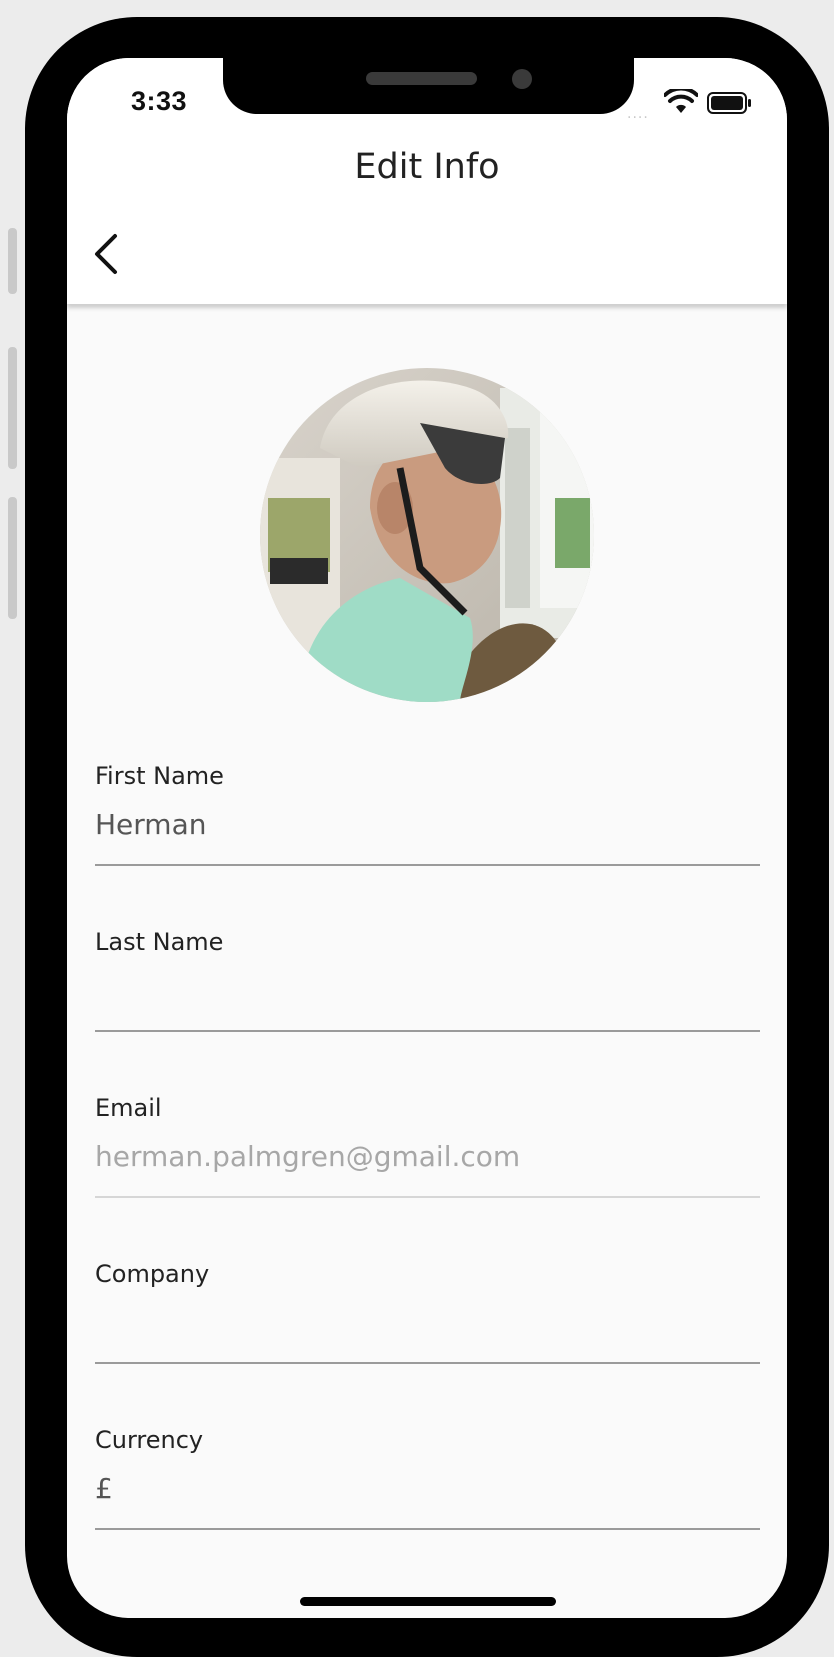 This screenshot has width=834, height=1657. Describe the element at coordinates (427, 1312) in the screenshot. I see `company-field: Company` at that location.